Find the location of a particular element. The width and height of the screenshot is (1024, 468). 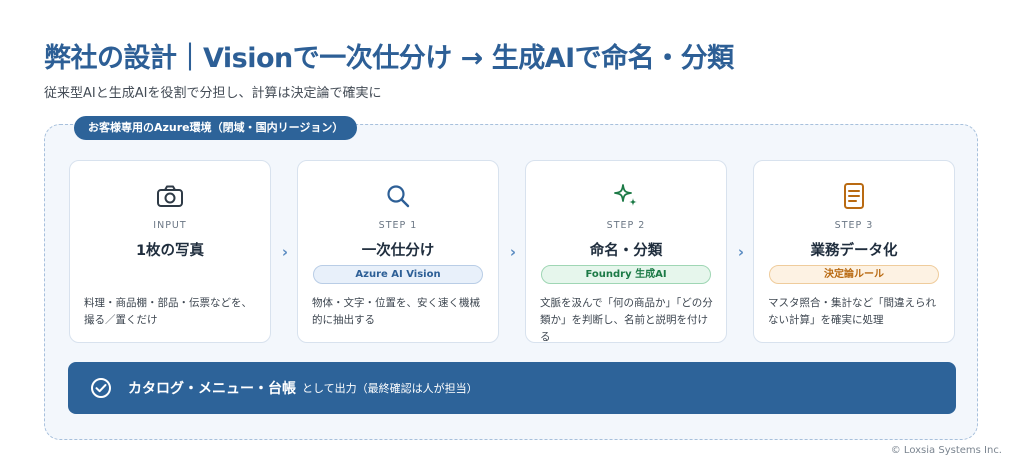

step-description: 料理・商品棚・部品・伝票などを、撮る／置くだけ is located at coordinates (168, 311).